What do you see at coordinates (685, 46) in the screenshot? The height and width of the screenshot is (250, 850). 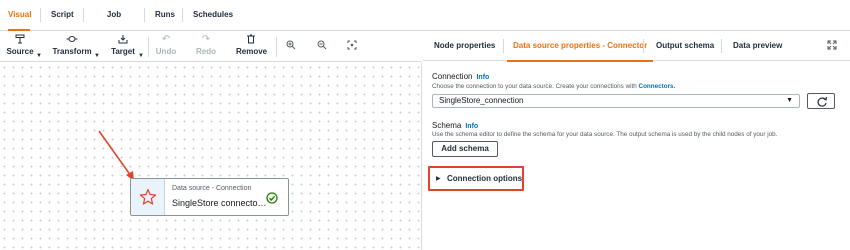 I see `tab-output-schema: Output schema` at bounding box center [685, 46].